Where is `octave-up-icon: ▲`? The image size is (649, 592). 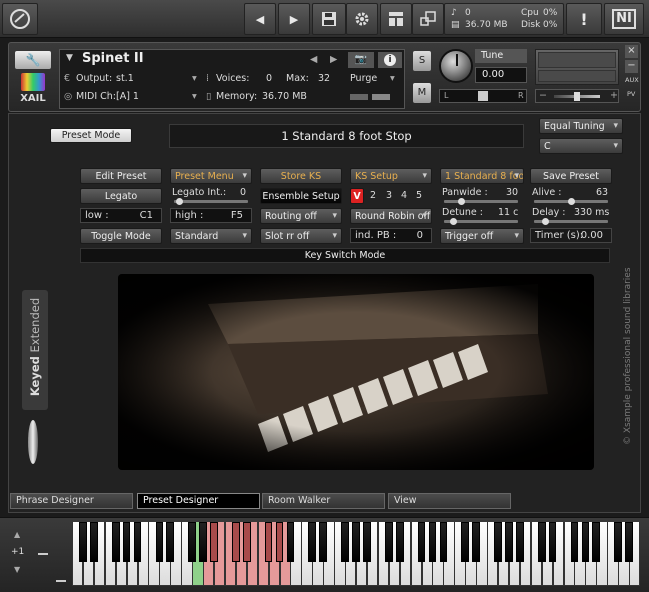 octave-up-icon: ▲ is located at coordinates (17, 534).